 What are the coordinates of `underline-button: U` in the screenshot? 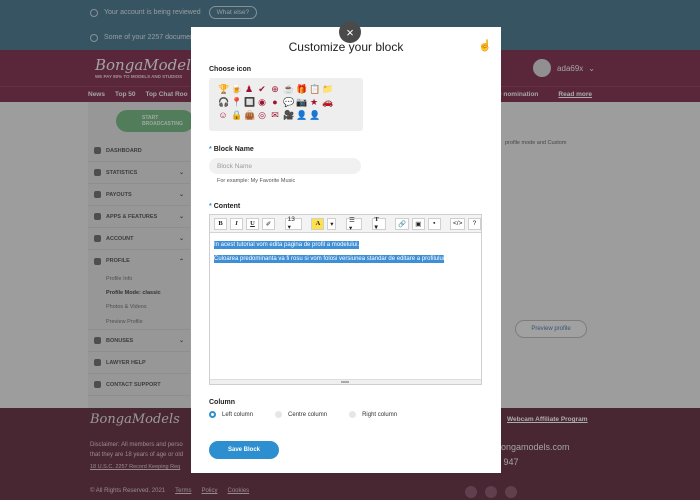 It's located at (252, 223).